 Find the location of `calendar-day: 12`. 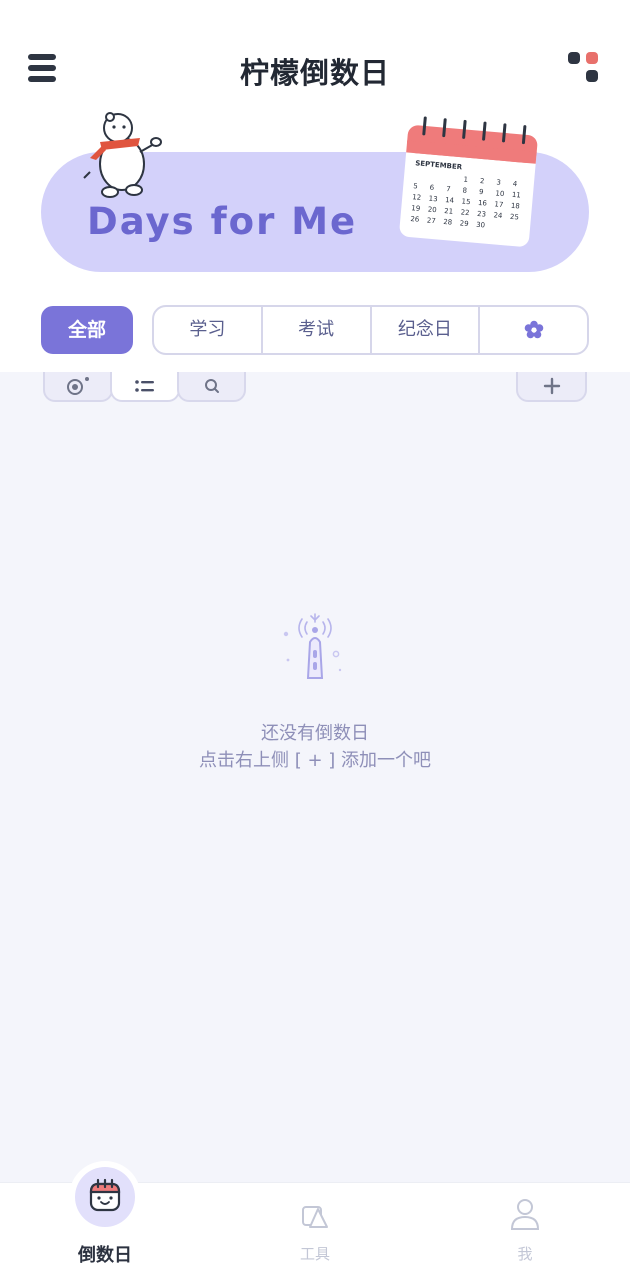

calendar-day: 12 is located at coordinates (417, 197).